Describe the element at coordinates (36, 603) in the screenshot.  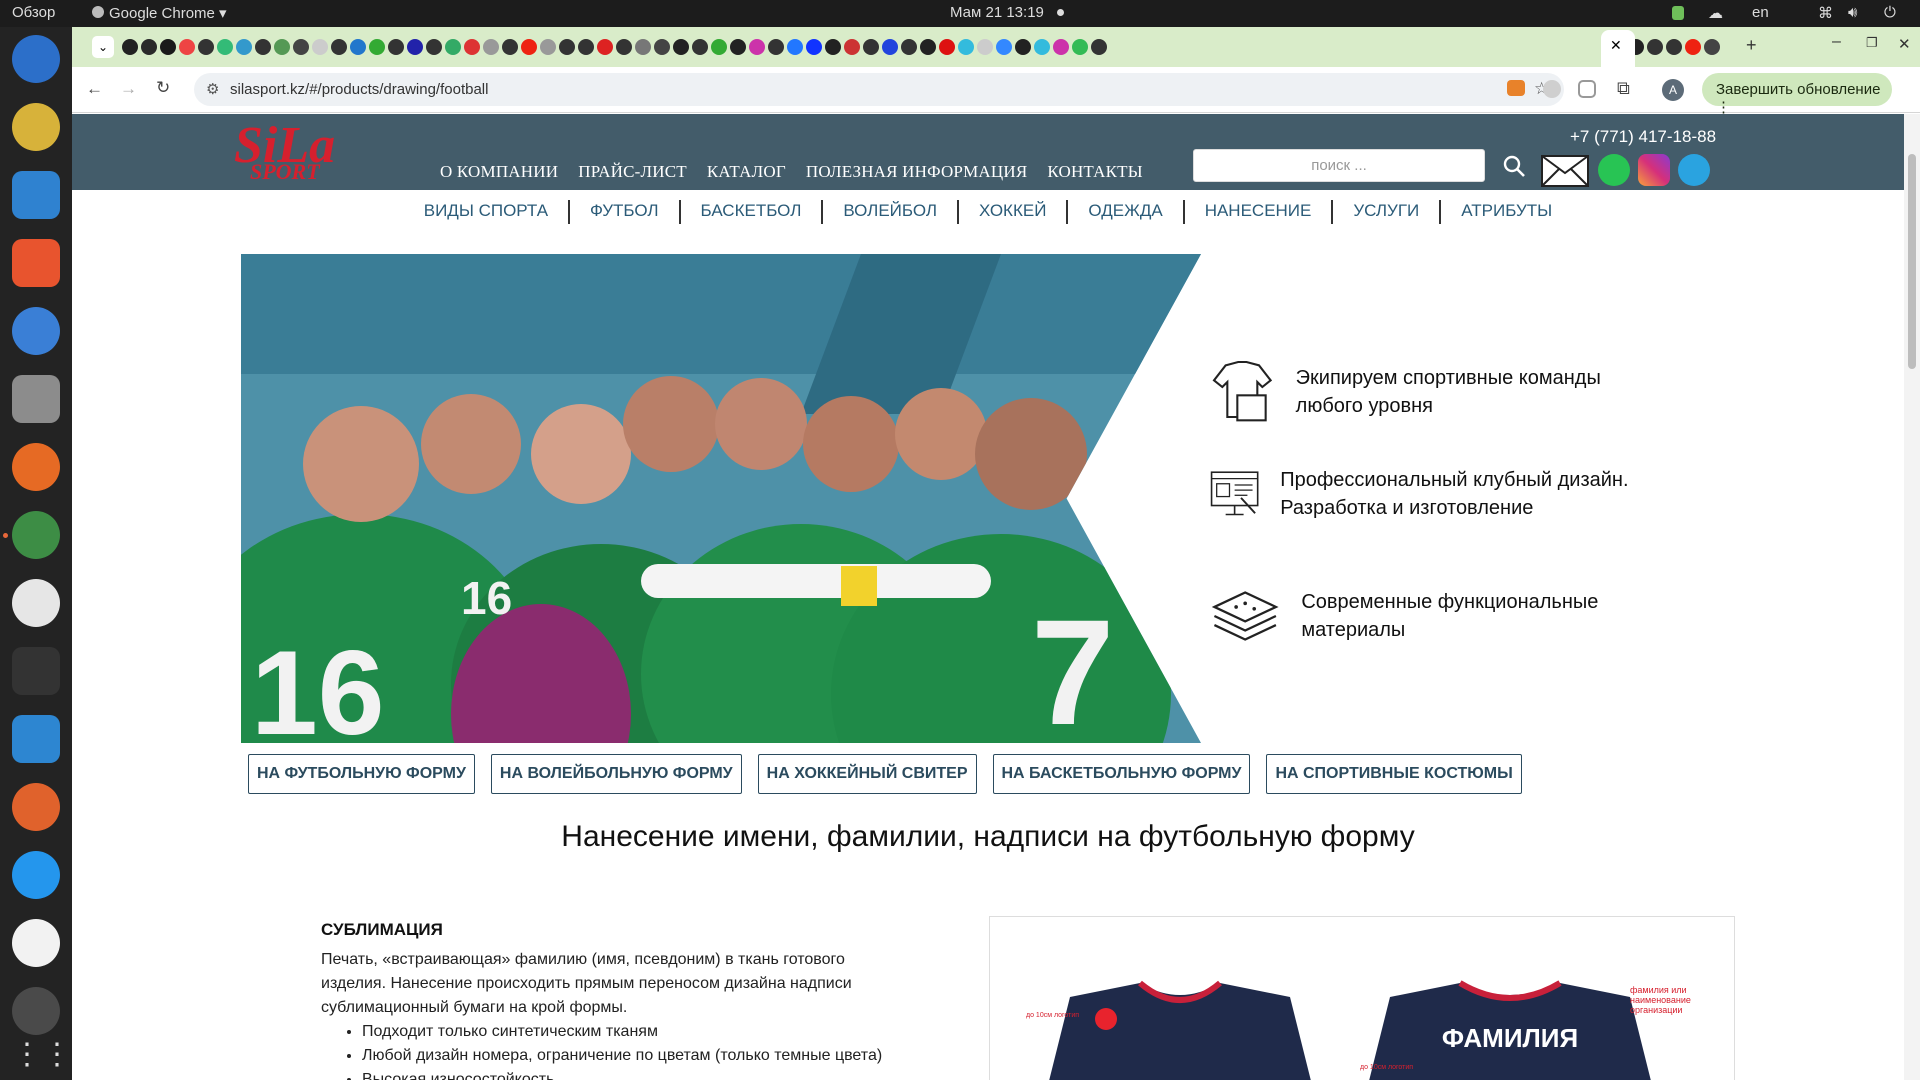
I see `android-studio-icon` at that location.